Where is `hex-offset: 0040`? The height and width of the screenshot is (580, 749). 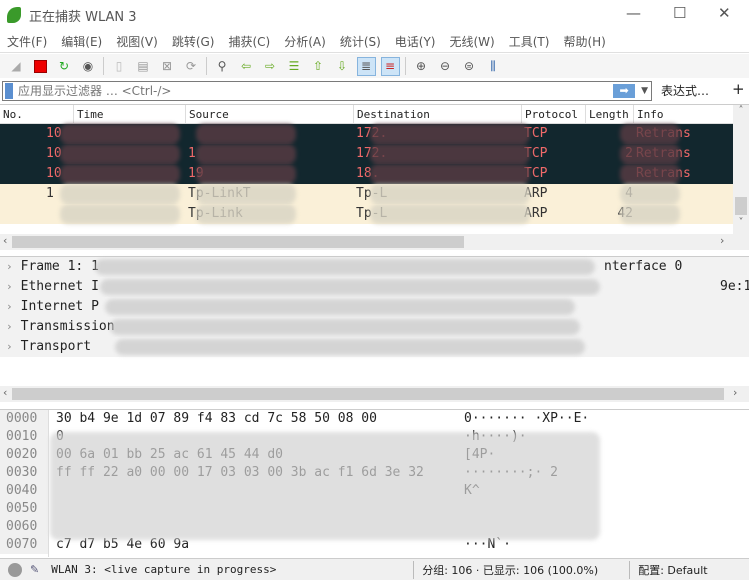
hex-offset: 0040 is located at coordinates (24, 491).